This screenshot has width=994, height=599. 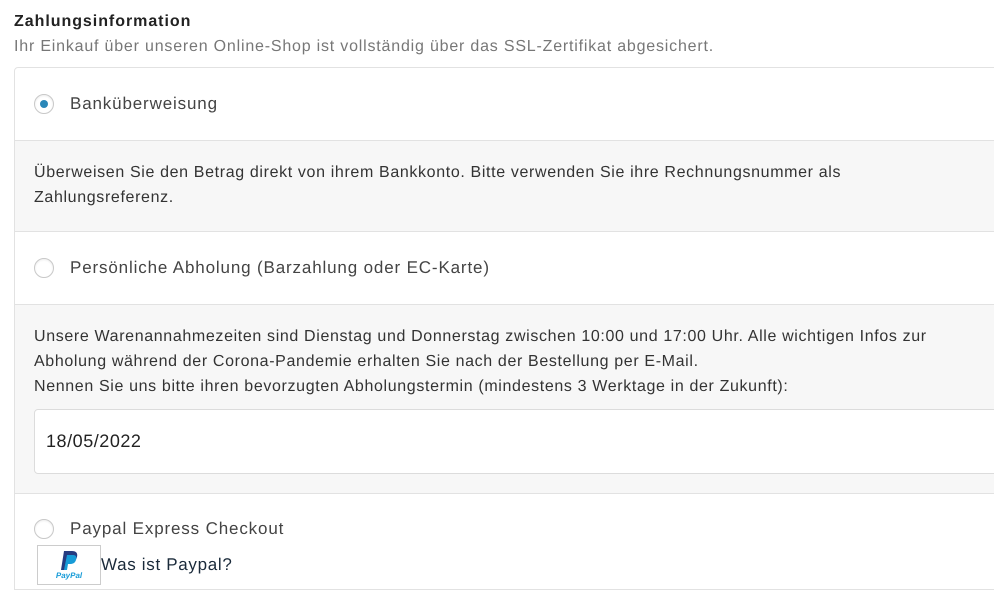 I want to click on logo-text: PayPal, so click(x=69, y=575).